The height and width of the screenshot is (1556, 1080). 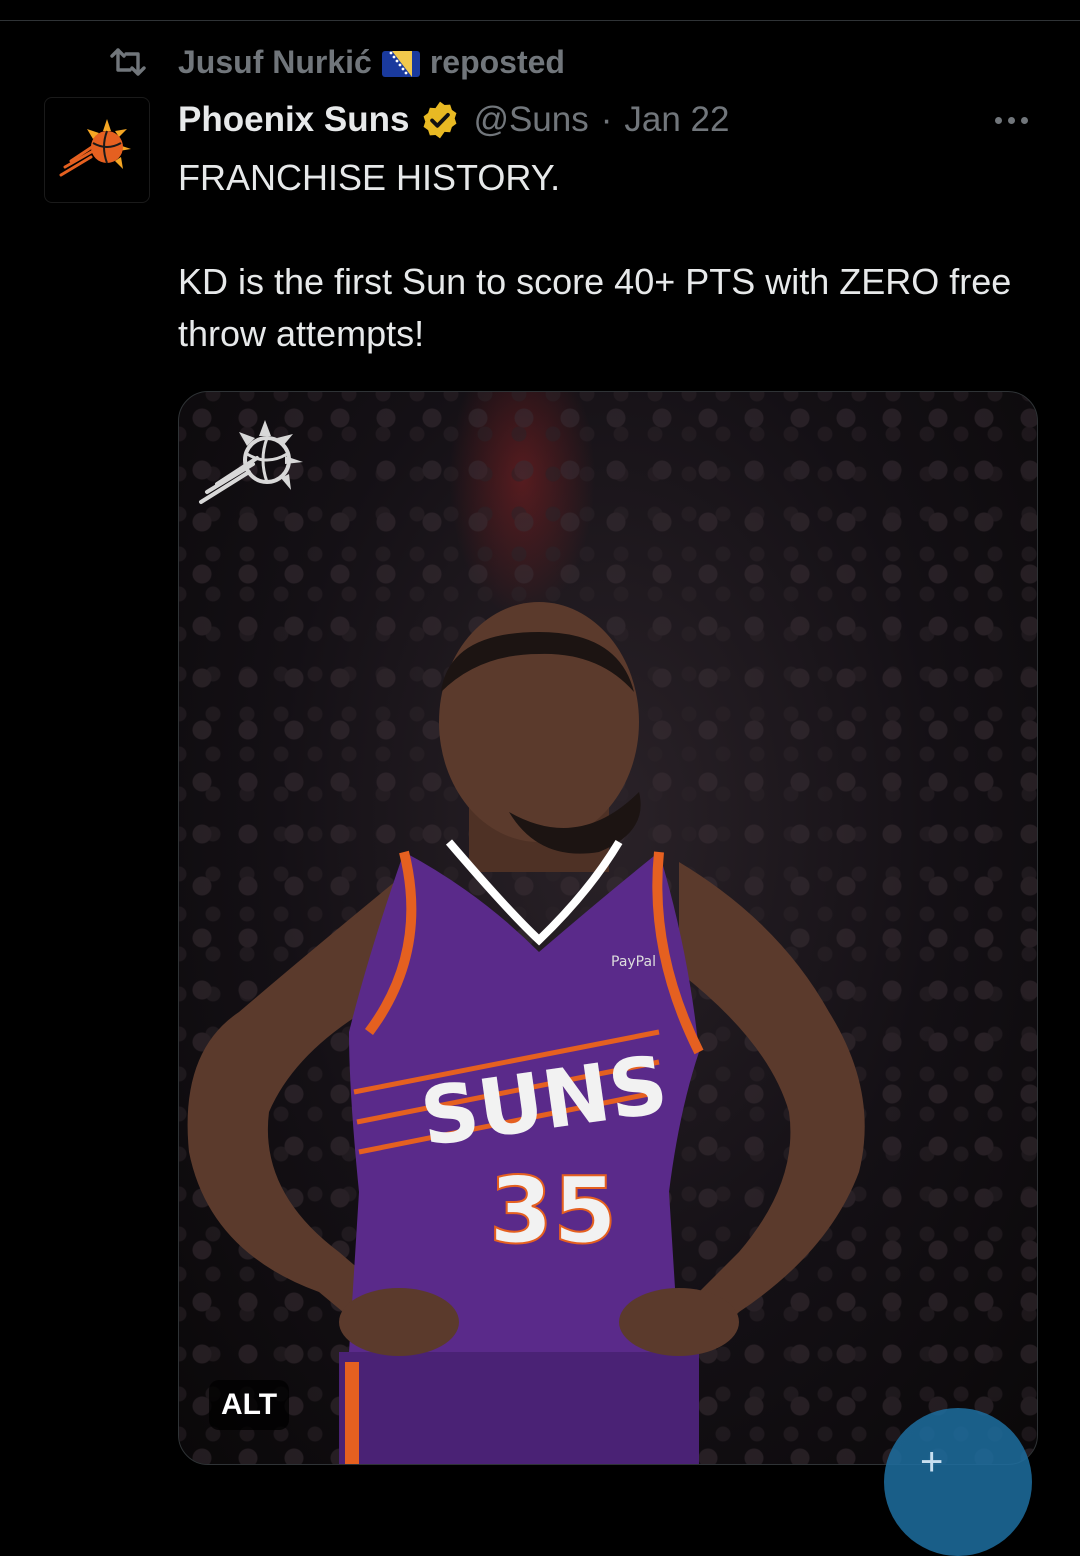 What do you see at coordinates (251, 462) in the screenshot?
I see `suns-sunburst-logo-icon` at bounding box center [251, 462].